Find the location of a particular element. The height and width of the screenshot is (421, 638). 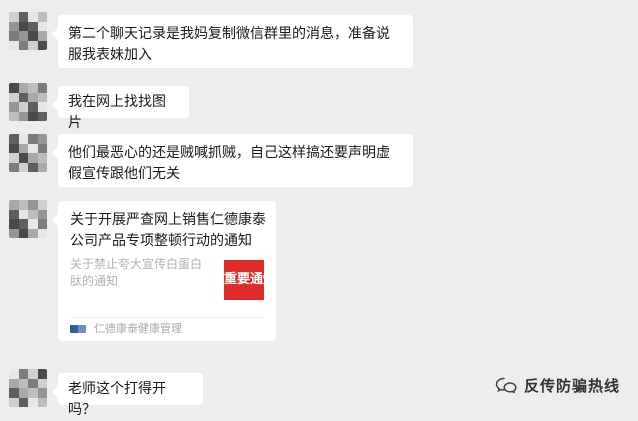

chat-message-bubble: 第二个聊天记录是我妈复制微信群里的消息，准备说服我表妹加入 is located at coordinates (232, 41).